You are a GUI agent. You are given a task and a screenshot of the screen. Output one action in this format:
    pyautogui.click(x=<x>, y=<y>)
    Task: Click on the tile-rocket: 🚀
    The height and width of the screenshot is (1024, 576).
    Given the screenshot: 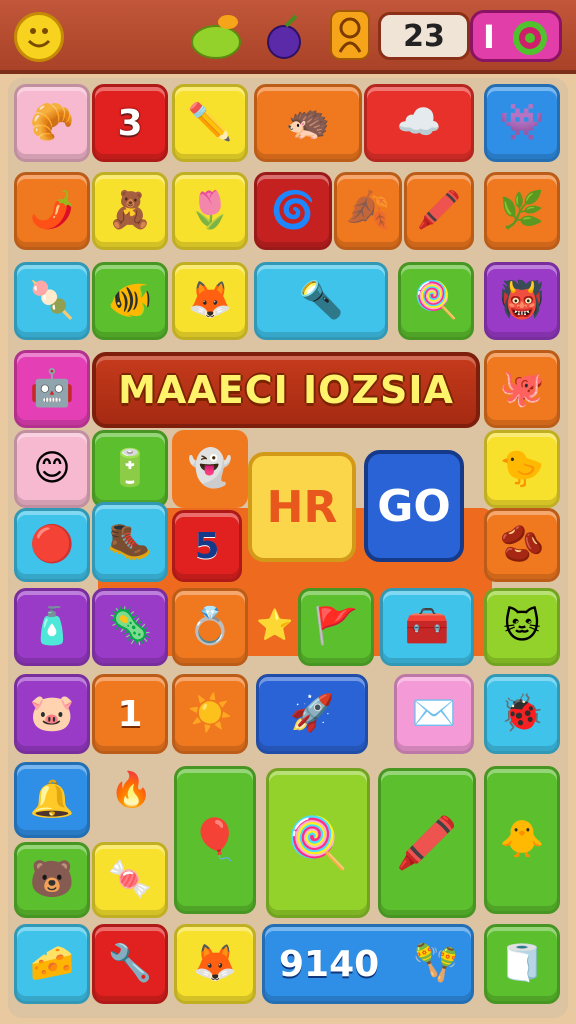 What is the action you would take?
    pyautogui.click(x=312, y=714)
    